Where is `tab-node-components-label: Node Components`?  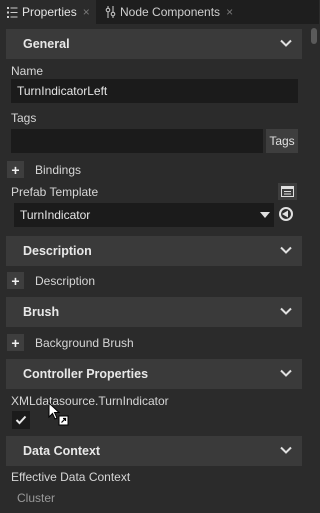
tab-node-components-label: Node Components is located at coordinates (170, 12).